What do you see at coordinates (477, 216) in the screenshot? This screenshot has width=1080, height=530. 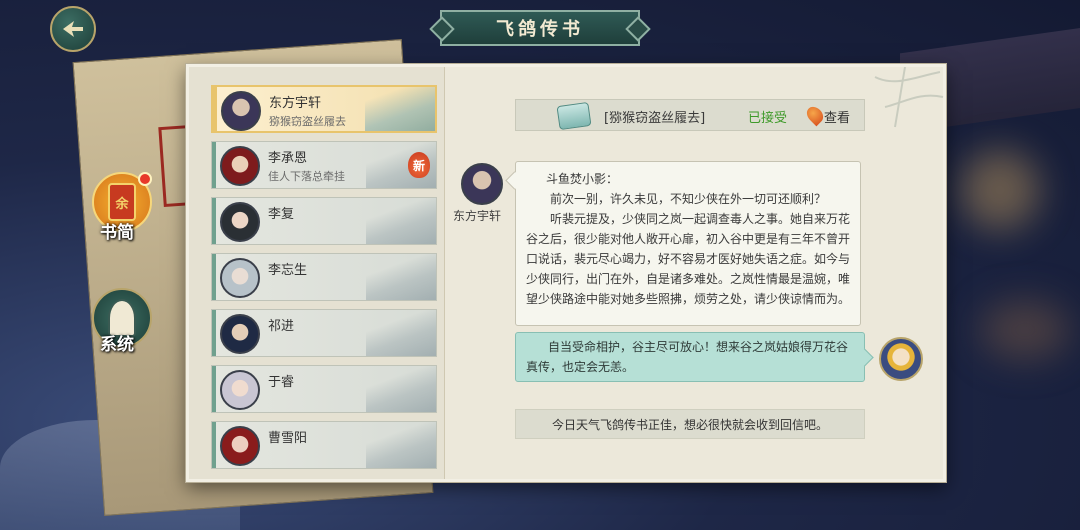 I see `sender-name: 东方宇轩` at bounding box center [477, 216].